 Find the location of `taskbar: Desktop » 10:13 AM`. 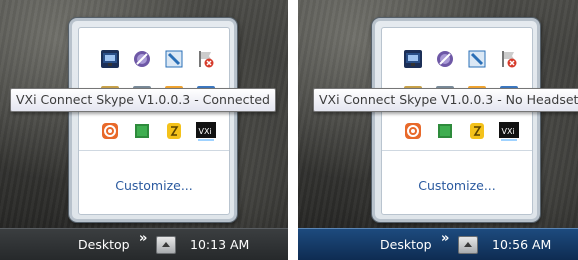

taskbar: Desktop » 10:13 AM is located at coordinates (144, 244).